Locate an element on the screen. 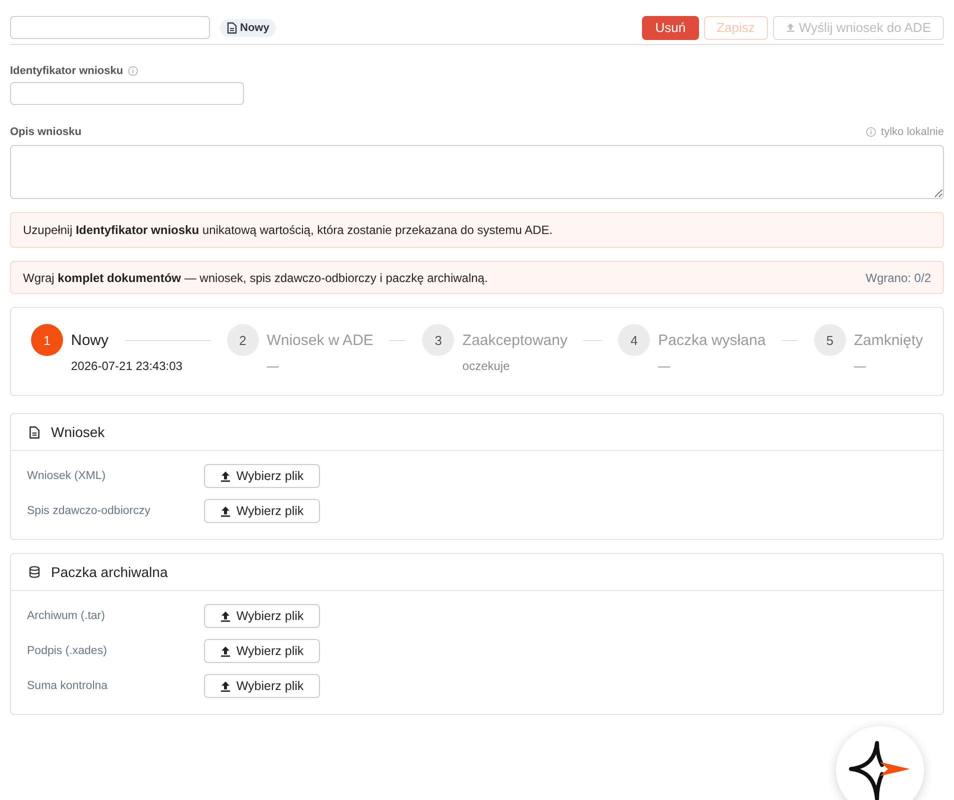 This screenshot has height=800, width=954. hint-text: tylko lokalnie is located at coordinates (912, 132).